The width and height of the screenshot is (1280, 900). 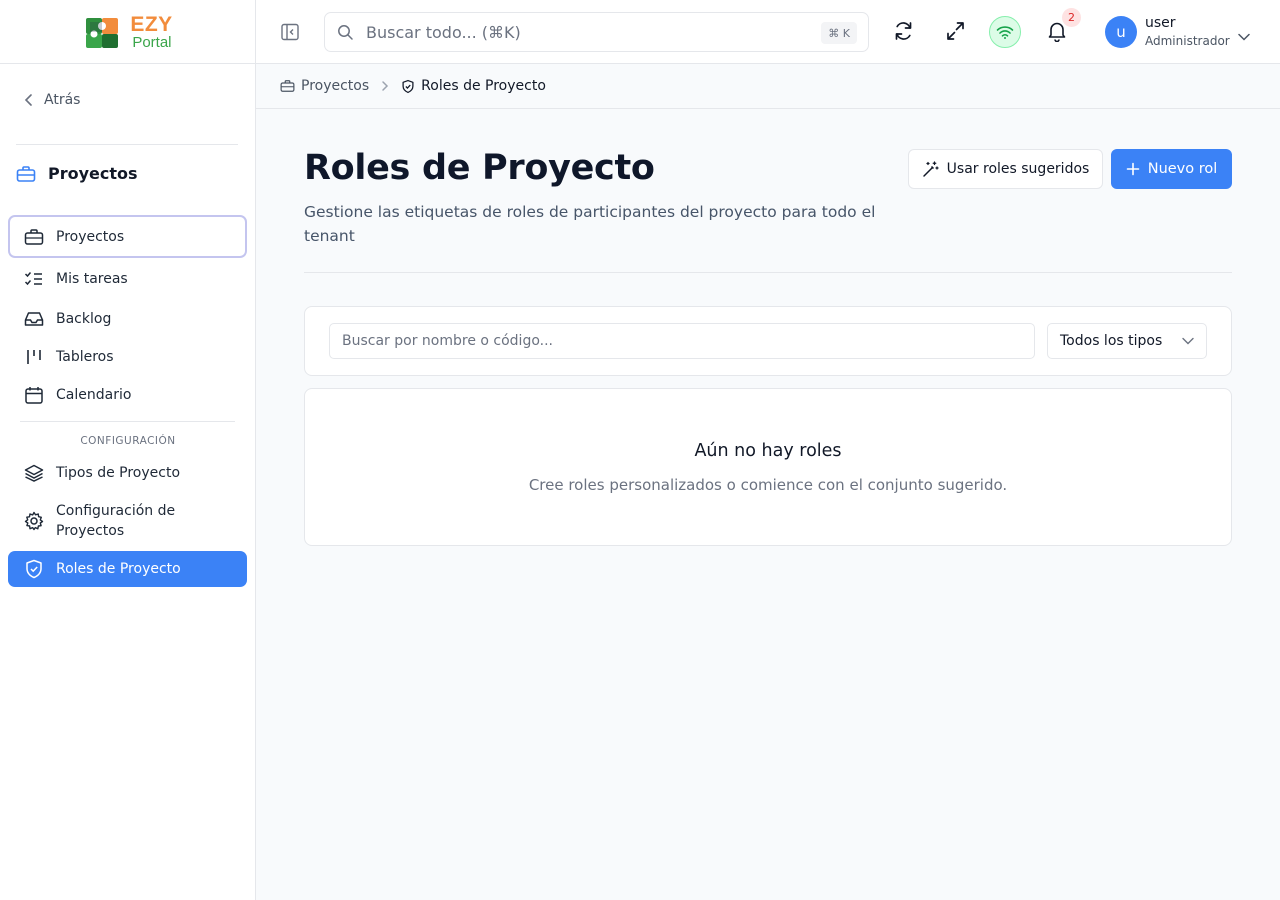 What do you see at coordinates (1071, 17) in the screenshot?
I see `notification-count-badge: 2` at bounding box center [1071, 17].